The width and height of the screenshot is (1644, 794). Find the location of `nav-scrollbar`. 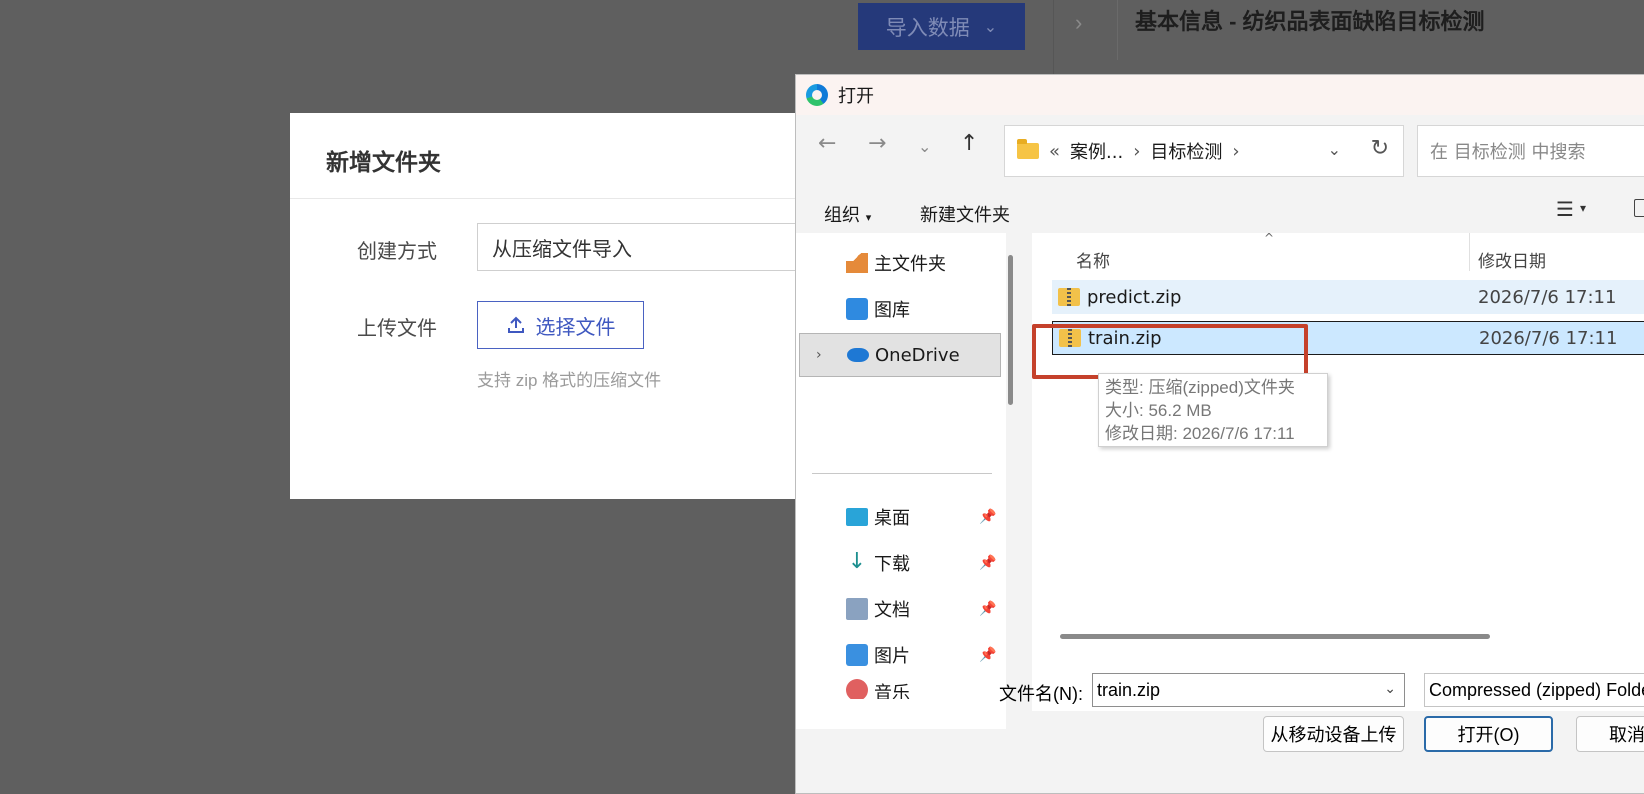

nav-scrollbar is located at coordinates (1010, 330).